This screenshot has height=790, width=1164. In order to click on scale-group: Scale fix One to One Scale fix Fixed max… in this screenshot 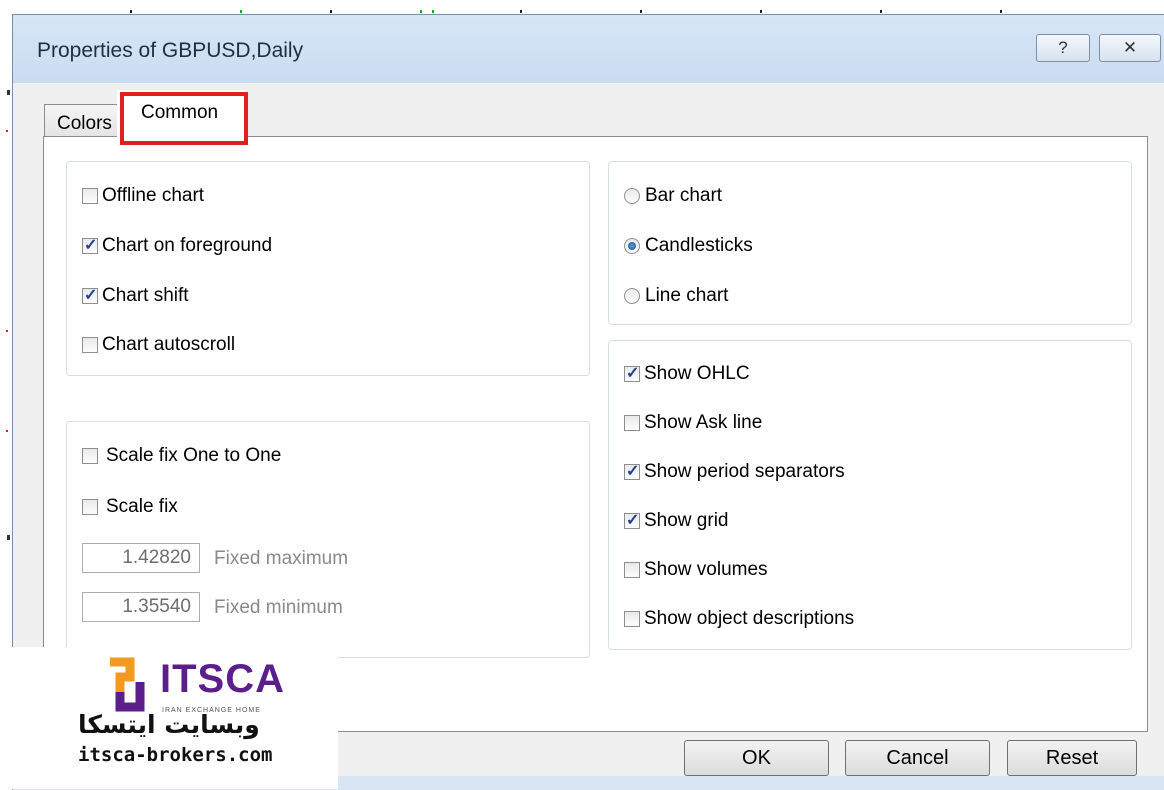, I will do `click(328, 539)`.